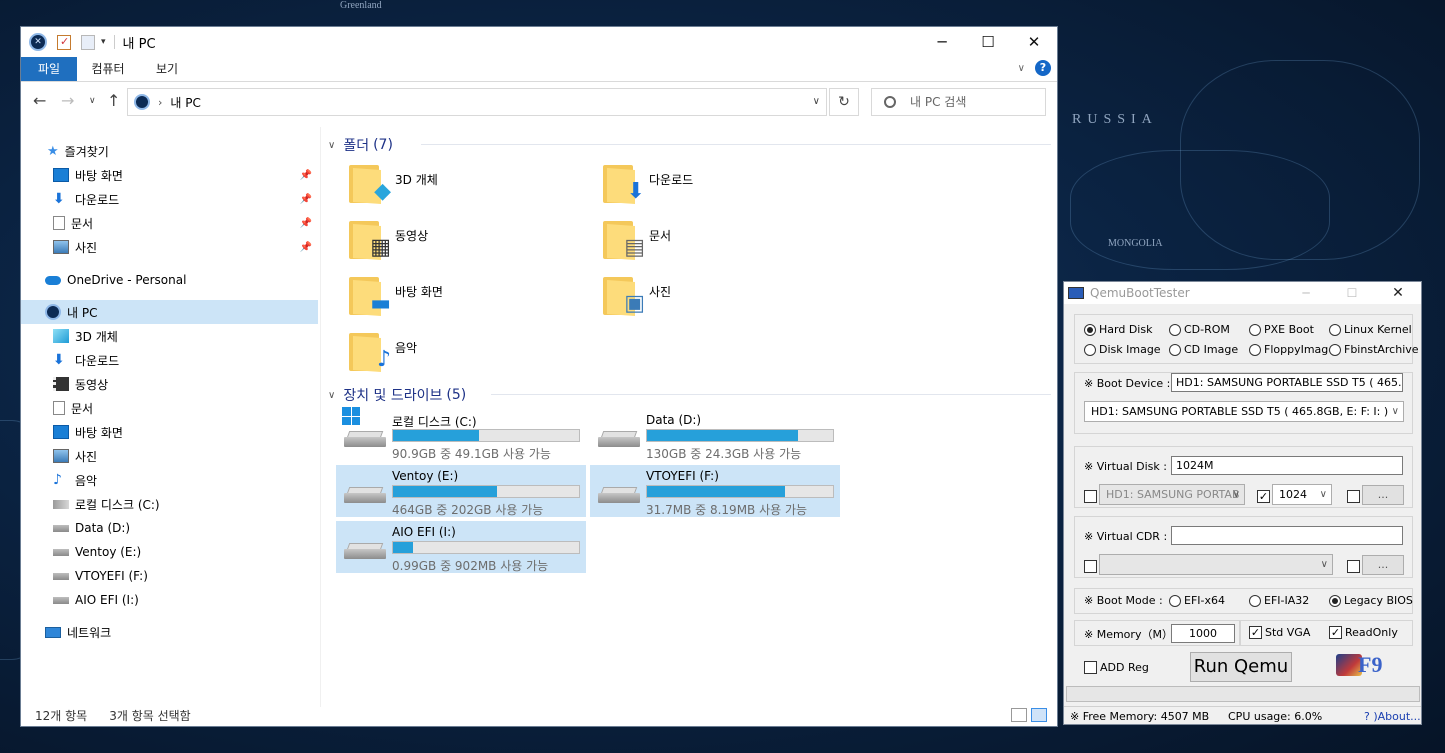 The image size is (1445, 753). What do you see at coordinates (331, 395) in the screenshot?
I see `collapse-chevron-icon: ∨` at bounding box center [331, 395].